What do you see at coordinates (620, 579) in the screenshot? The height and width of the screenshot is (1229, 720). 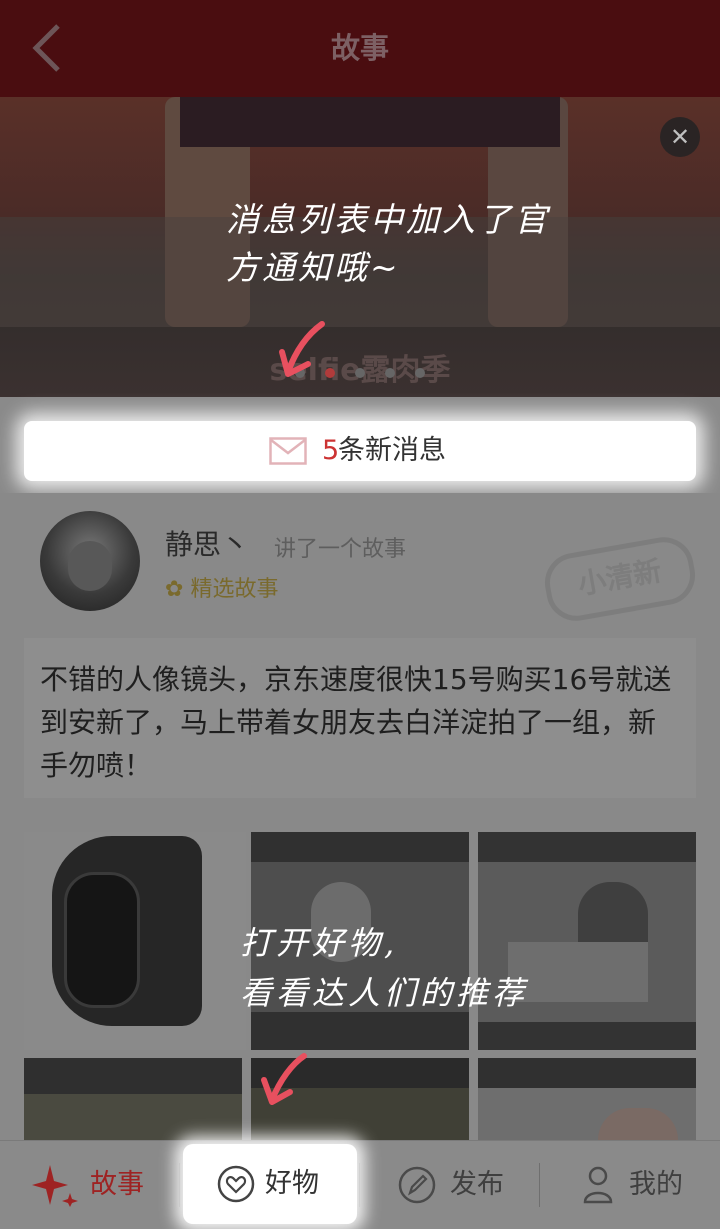 I see `style-stamp: 小清新` at bounding box center [620, 579].